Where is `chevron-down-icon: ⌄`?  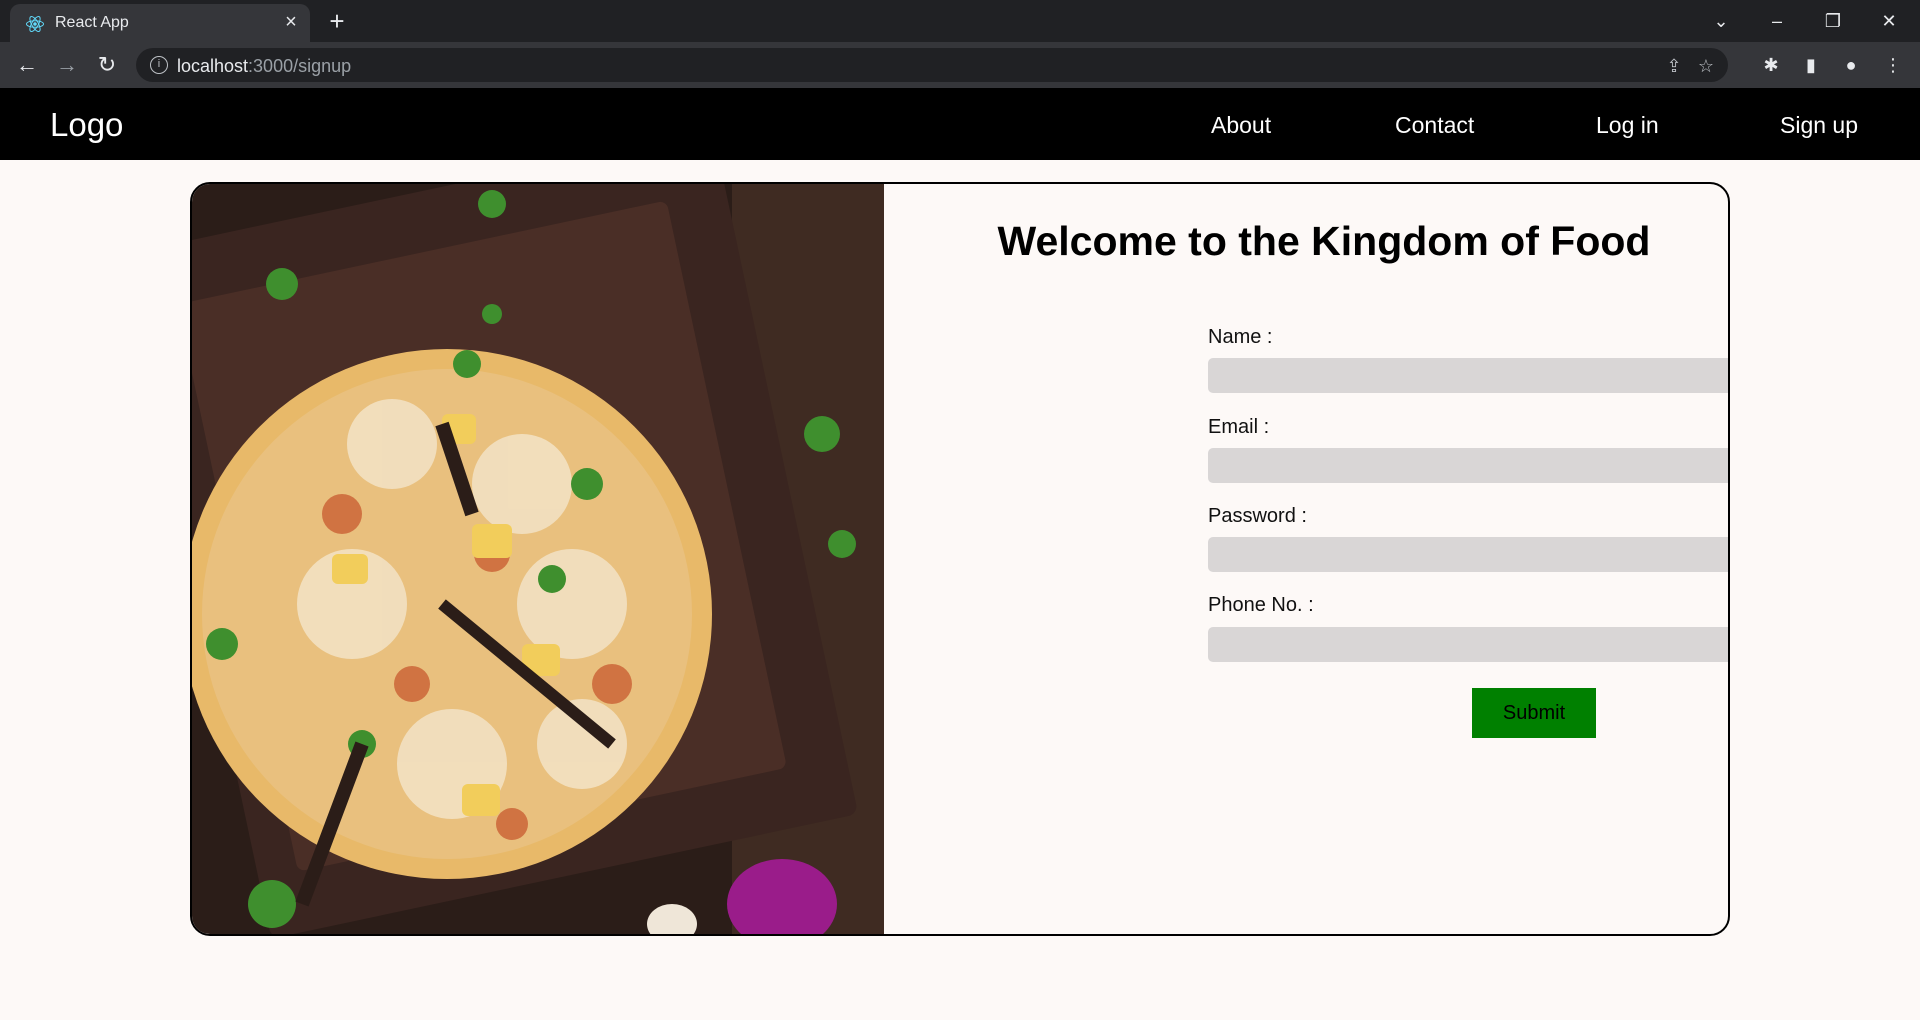 chevron-down-icon: ⌄ is located at coordinates (1721, 21).